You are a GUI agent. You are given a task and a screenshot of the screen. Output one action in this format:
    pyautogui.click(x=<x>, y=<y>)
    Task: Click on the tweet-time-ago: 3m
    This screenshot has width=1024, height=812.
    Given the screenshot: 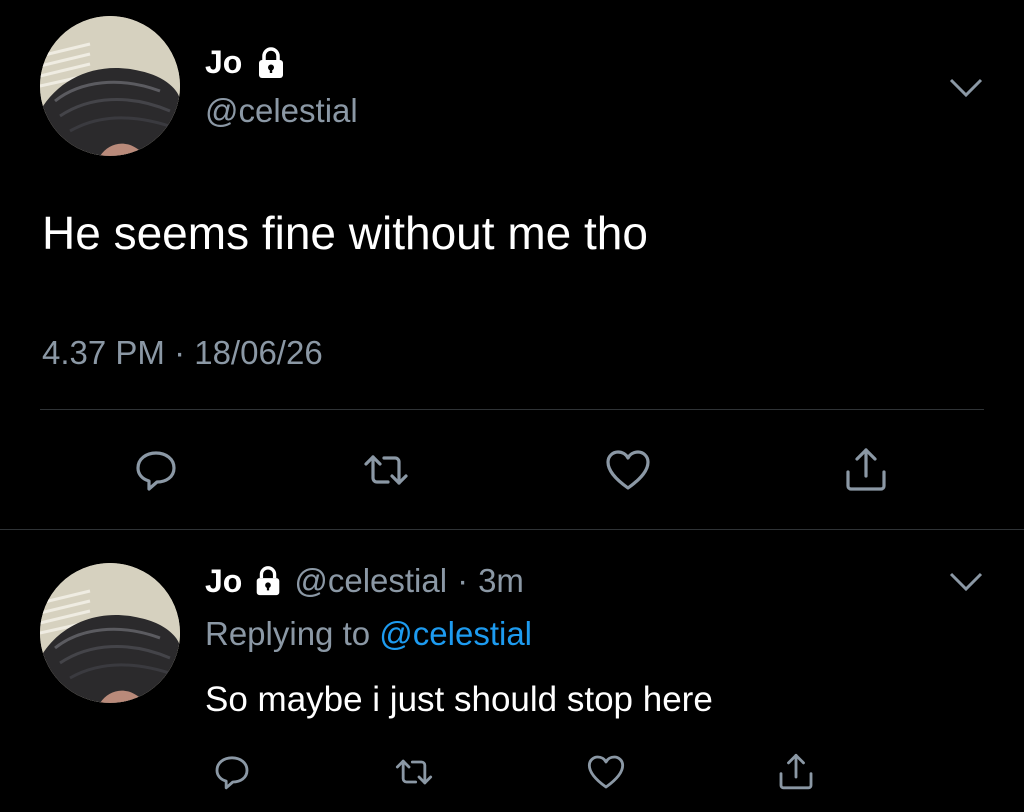 What is the action you would take?
    pyautogui.click(x=501, y=581)
    